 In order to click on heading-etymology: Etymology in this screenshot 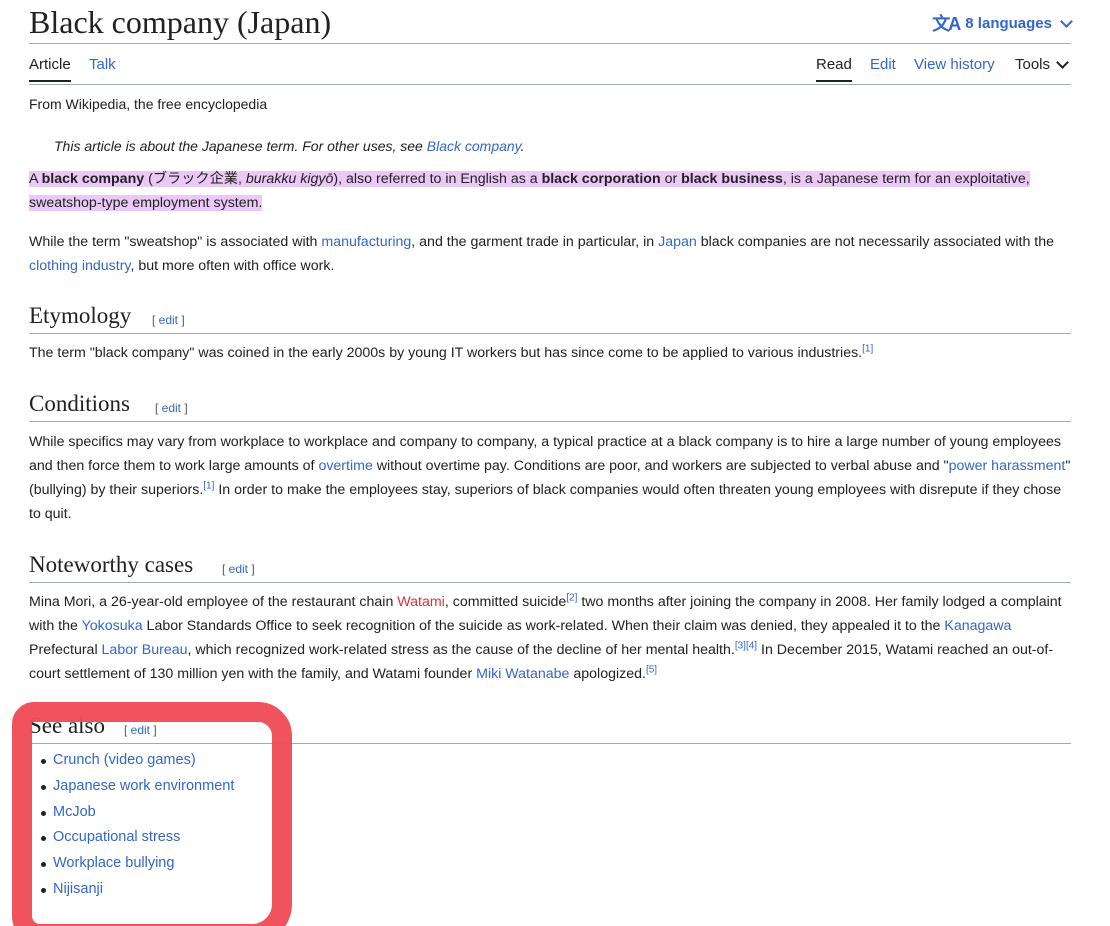, I will do `click(80, 315)`.